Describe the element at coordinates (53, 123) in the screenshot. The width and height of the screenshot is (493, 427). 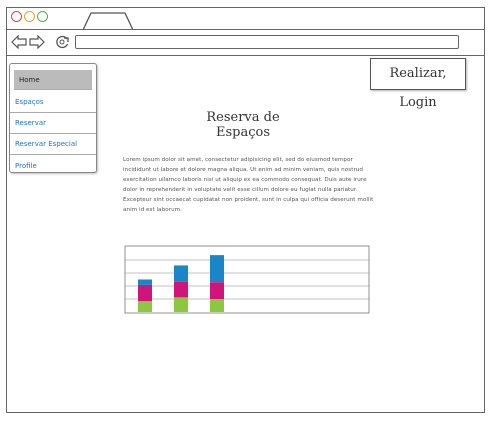
I see `sidebar-item-reservar: Reservar` at that location.